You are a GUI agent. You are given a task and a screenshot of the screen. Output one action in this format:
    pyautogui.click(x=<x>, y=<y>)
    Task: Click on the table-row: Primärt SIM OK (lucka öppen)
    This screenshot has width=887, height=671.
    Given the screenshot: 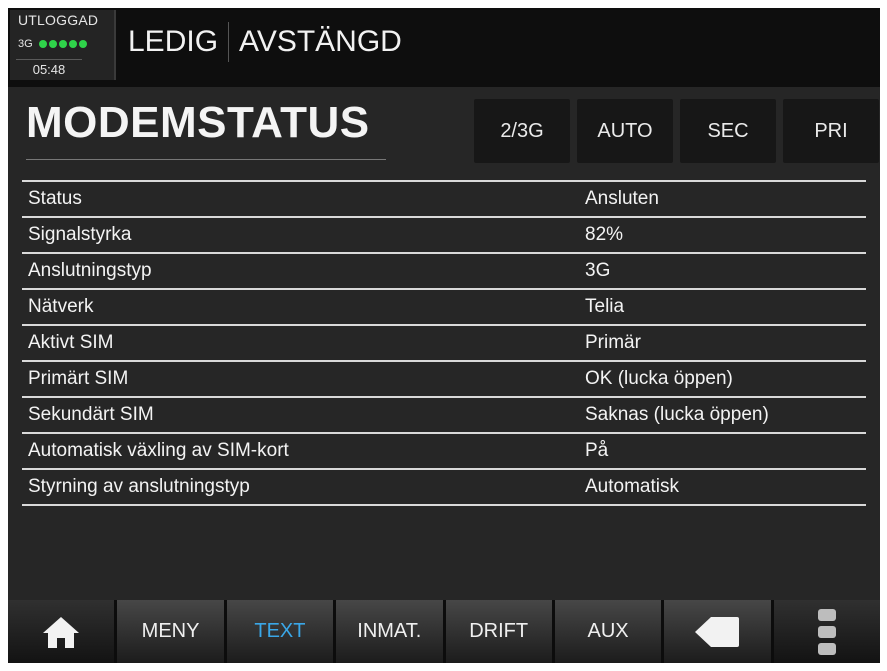 What is the action you would take?
    pyautogui.click(x=444, y=378)
    